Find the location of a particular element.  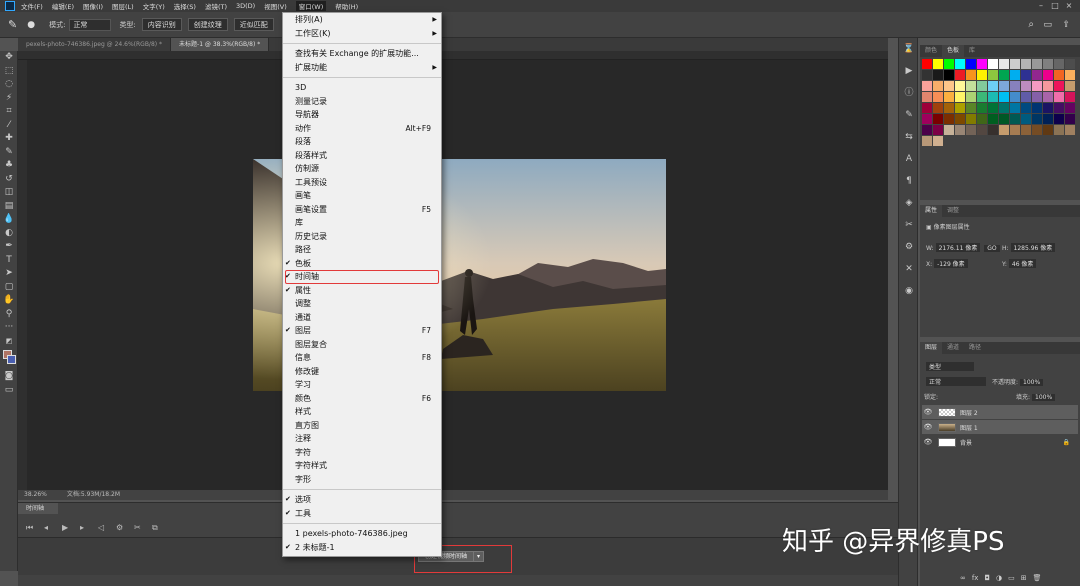

menu-item: 画笔 is located at coordinates (362, 196).